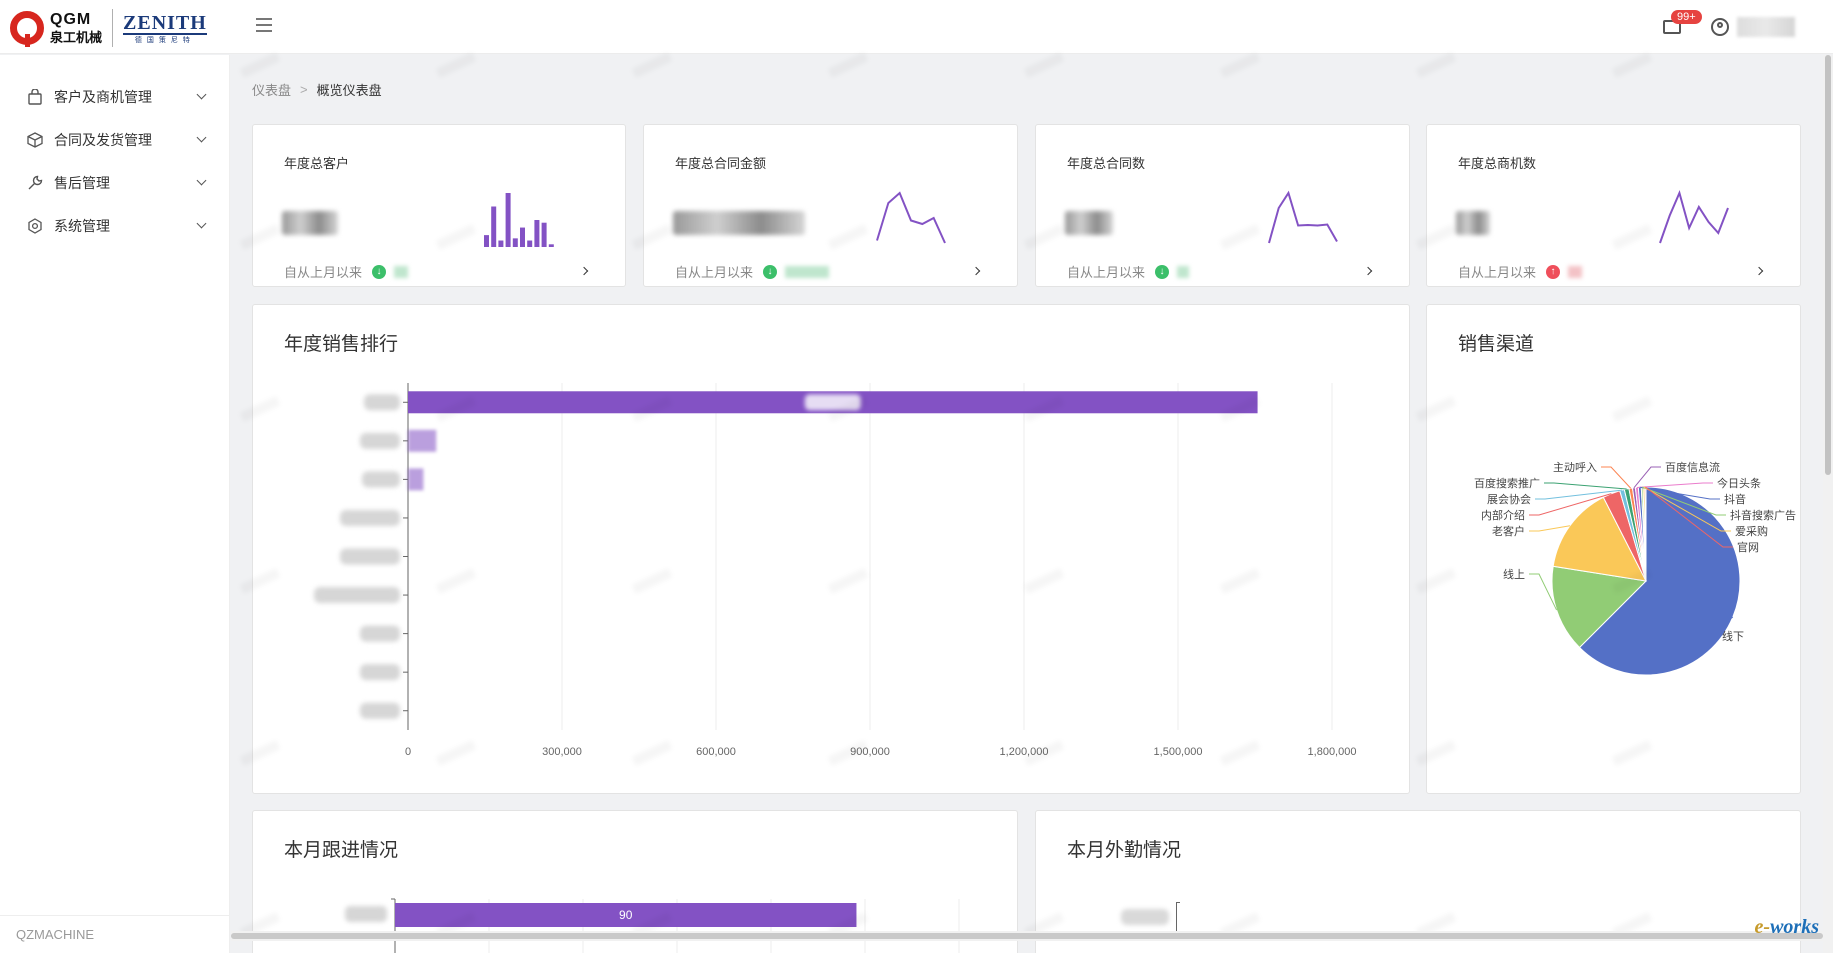 The image size is (1833, 953). Describe the element at coordinates (1575, 271) in the screenshot. I see `change-value-blurred` at that location.